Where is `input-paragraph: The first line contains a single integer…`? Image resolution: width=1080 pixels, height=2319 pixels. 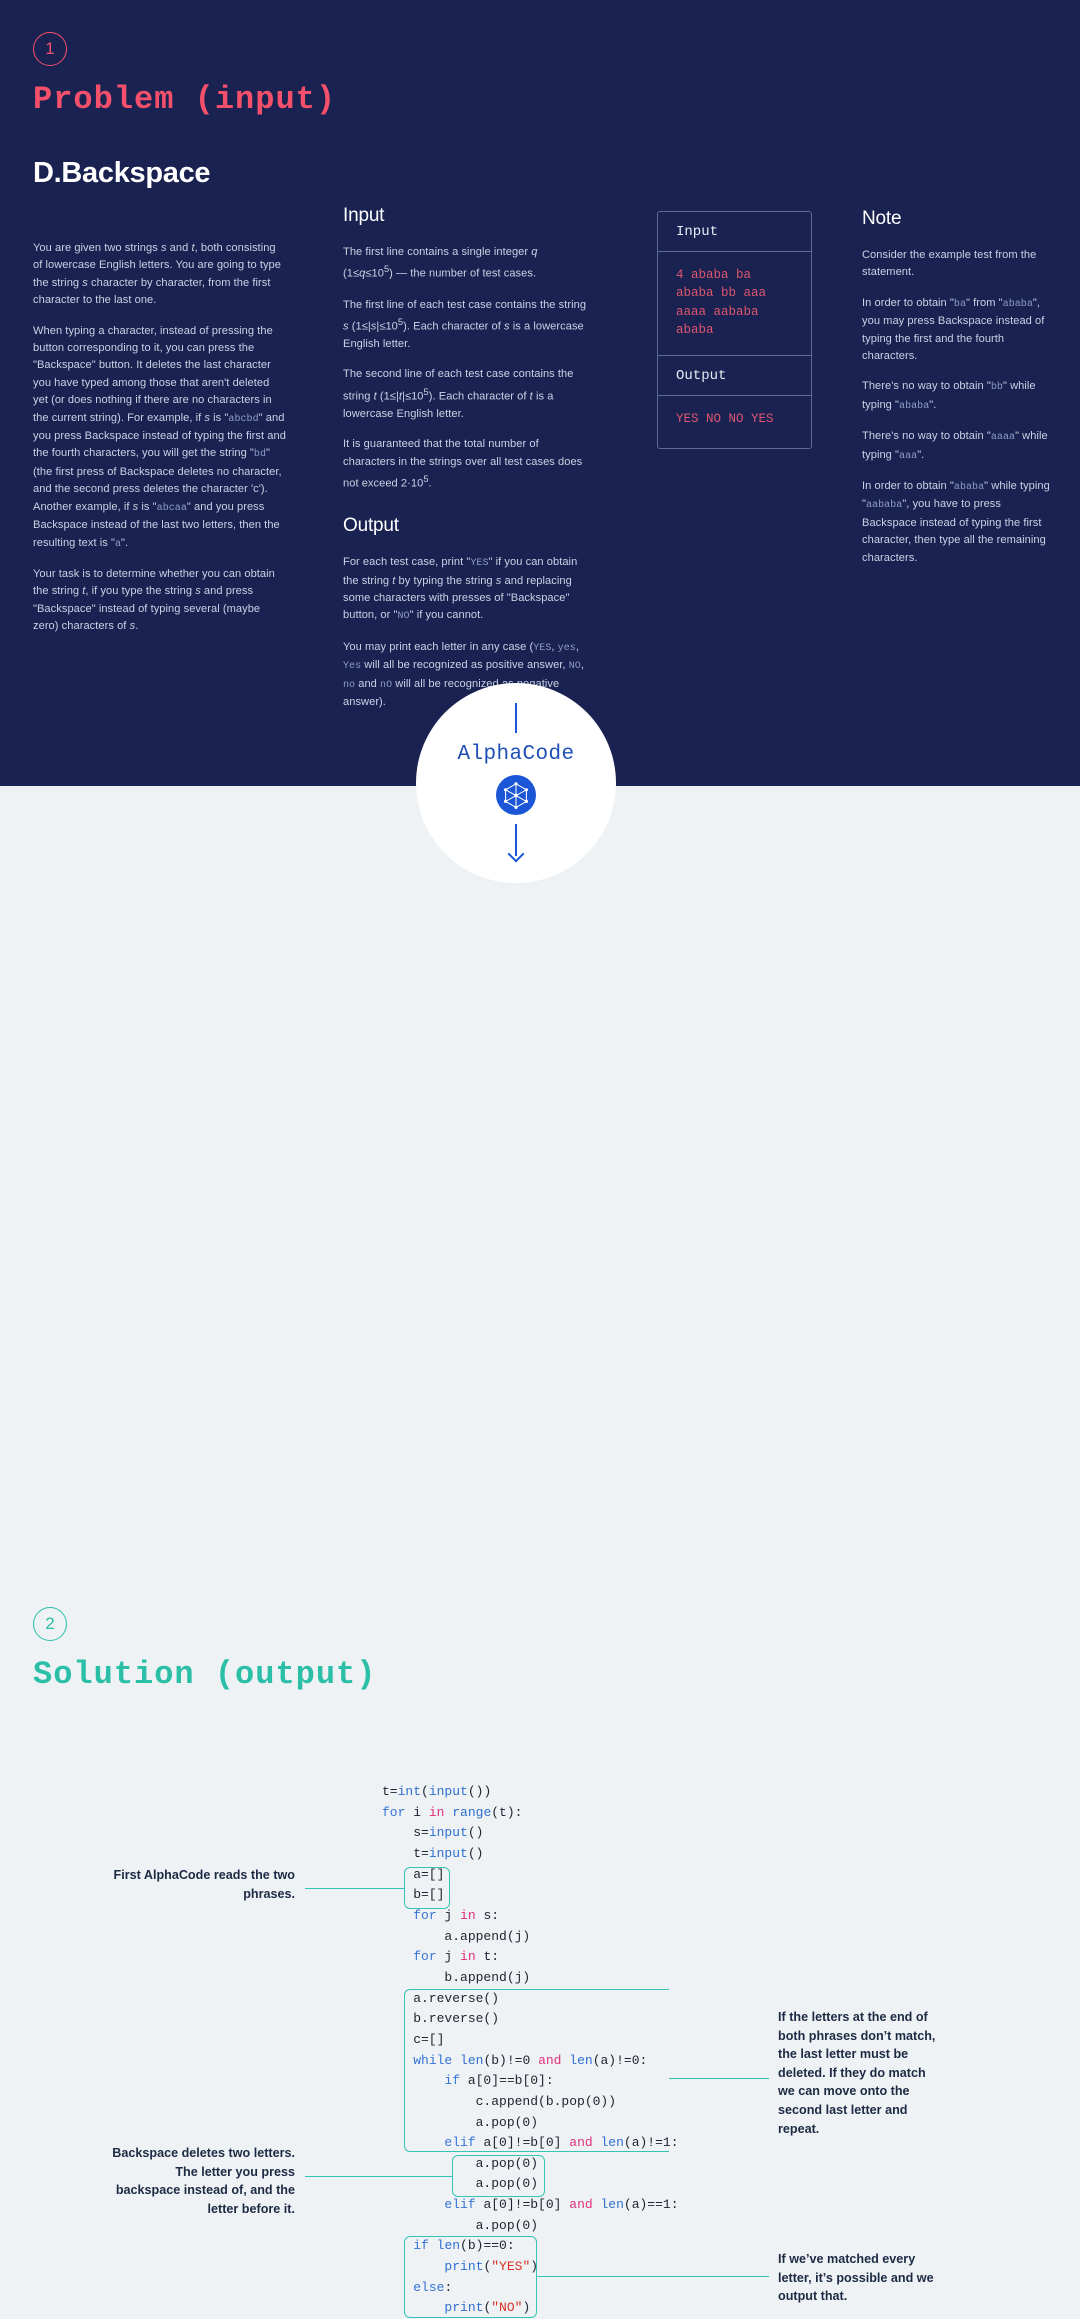 input-paragraph: The first line contains a single integer… is located at coordinates (440, 263).